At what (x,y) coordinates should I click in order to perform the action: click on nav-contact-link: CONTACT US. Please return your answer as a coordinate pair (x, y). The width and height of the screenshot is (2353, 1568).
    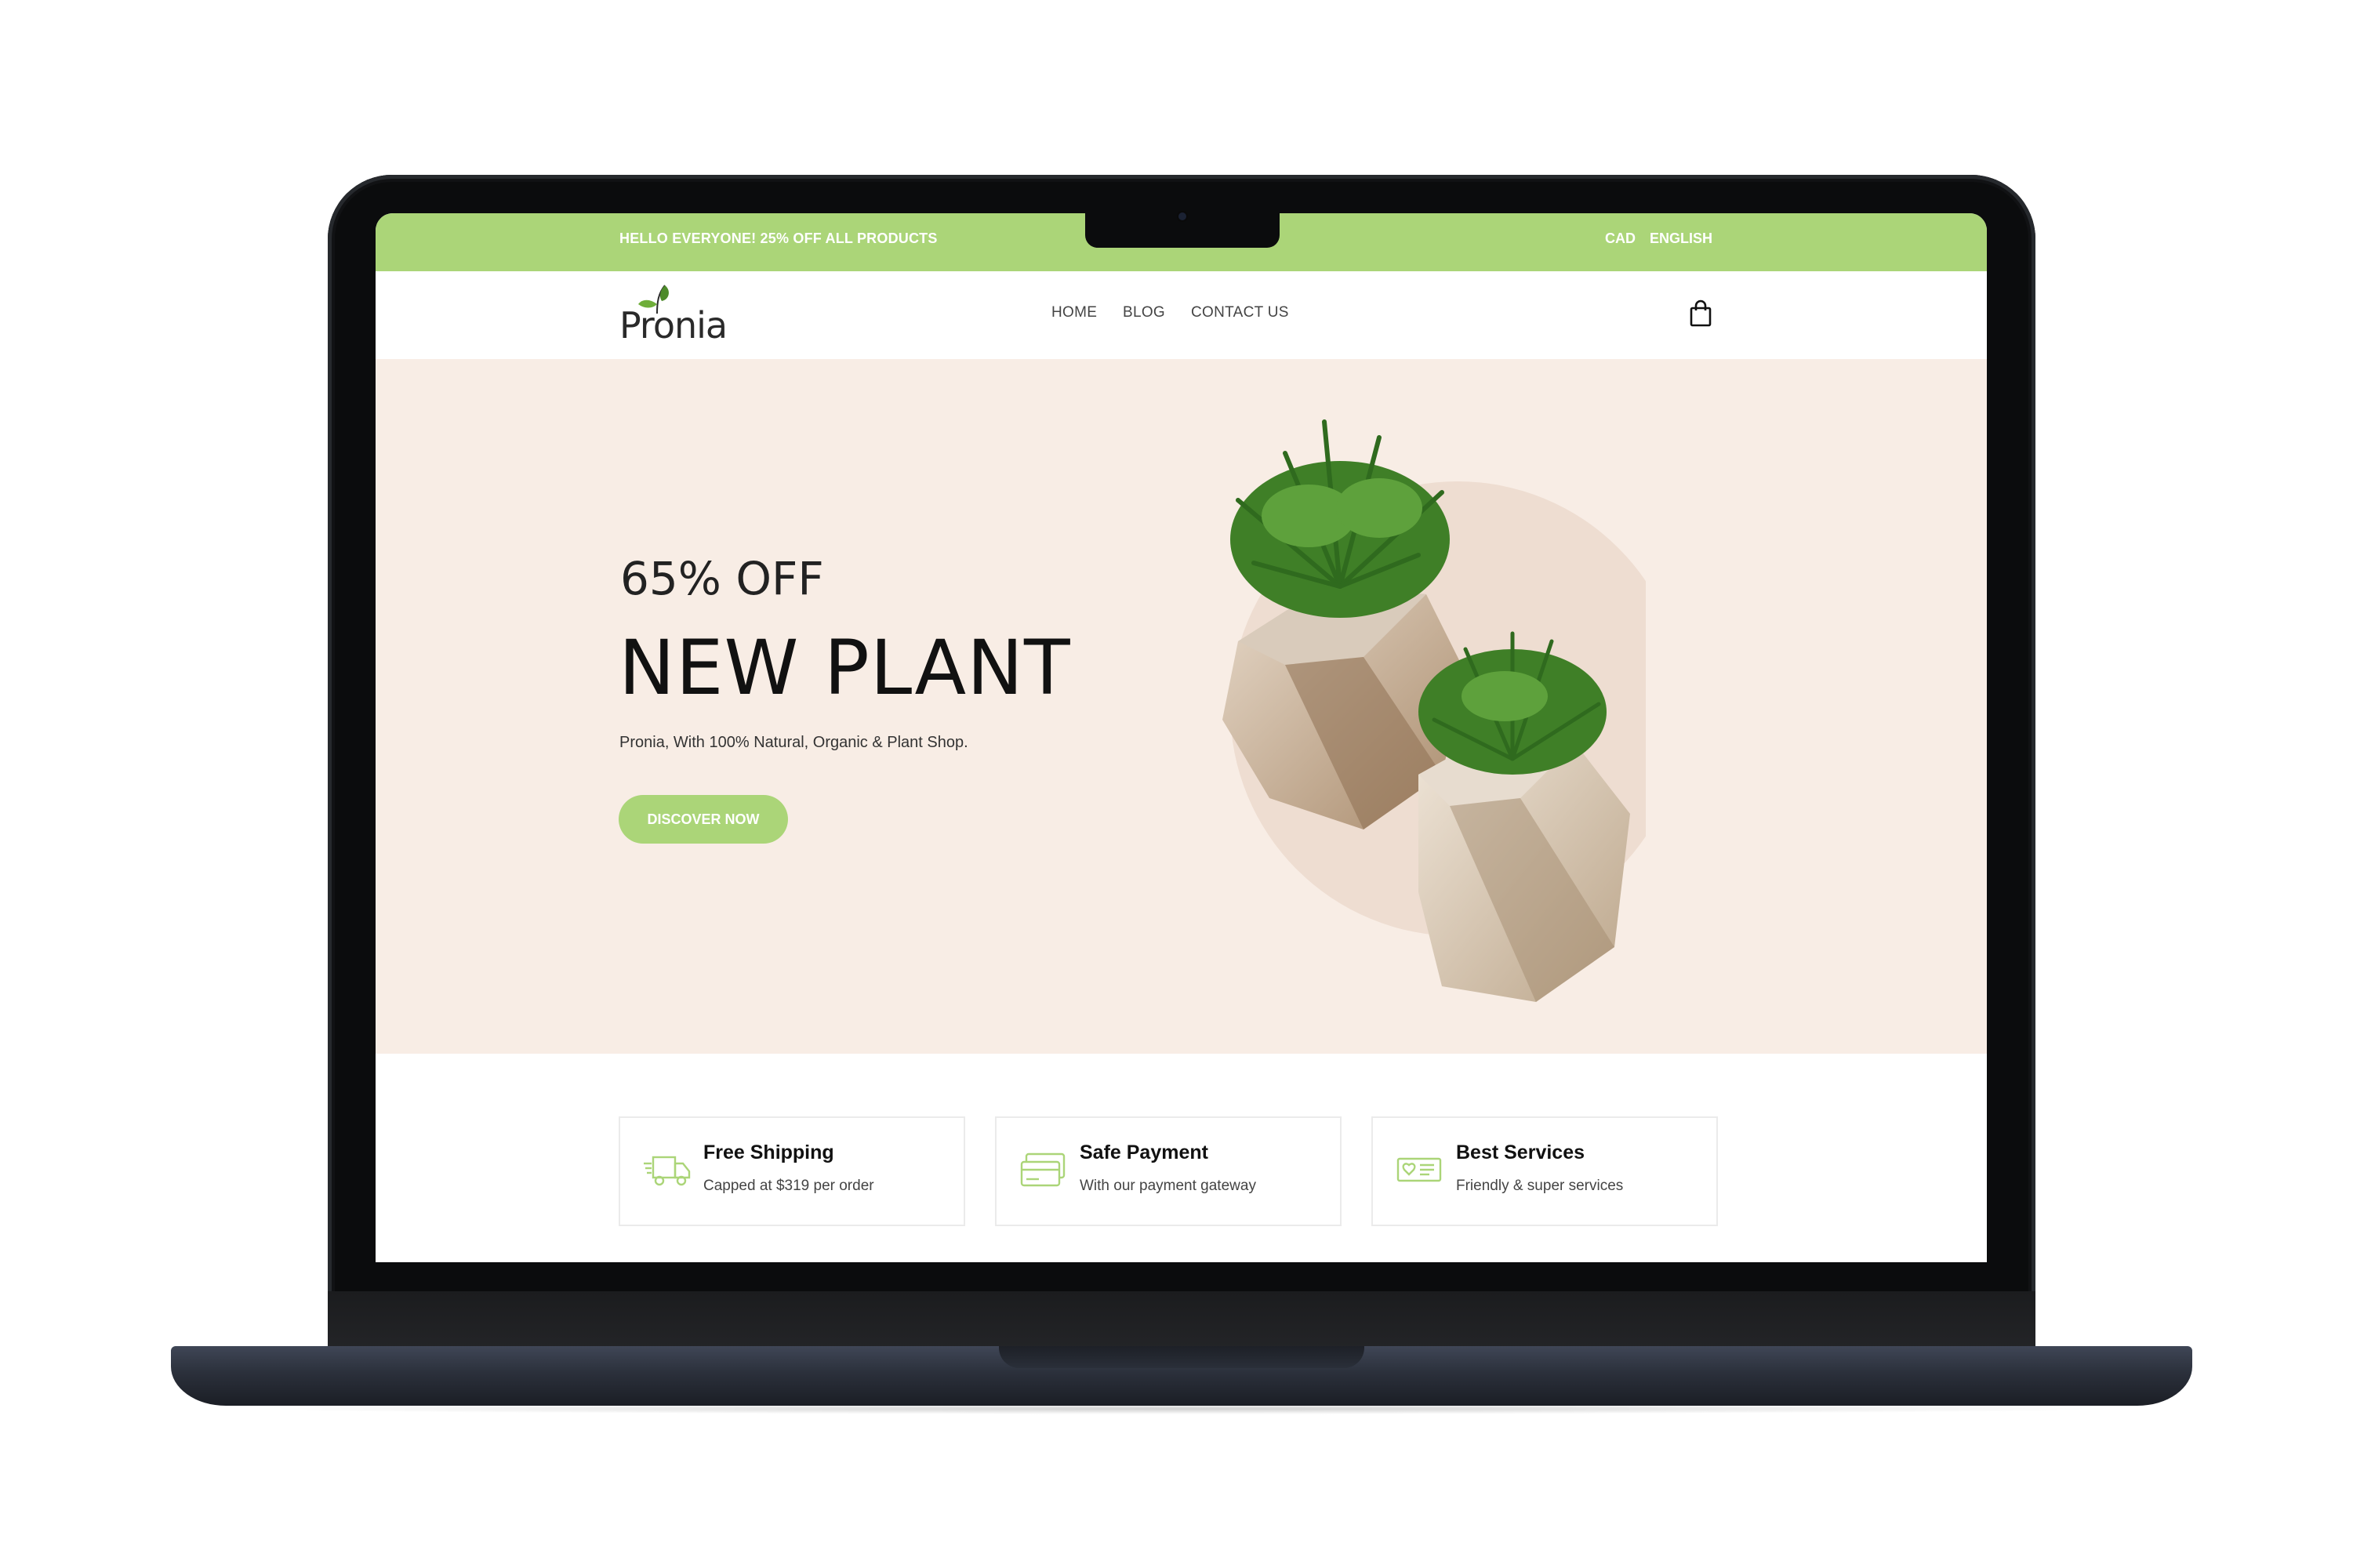
    Looking at the image, I should click on (1240, 312).